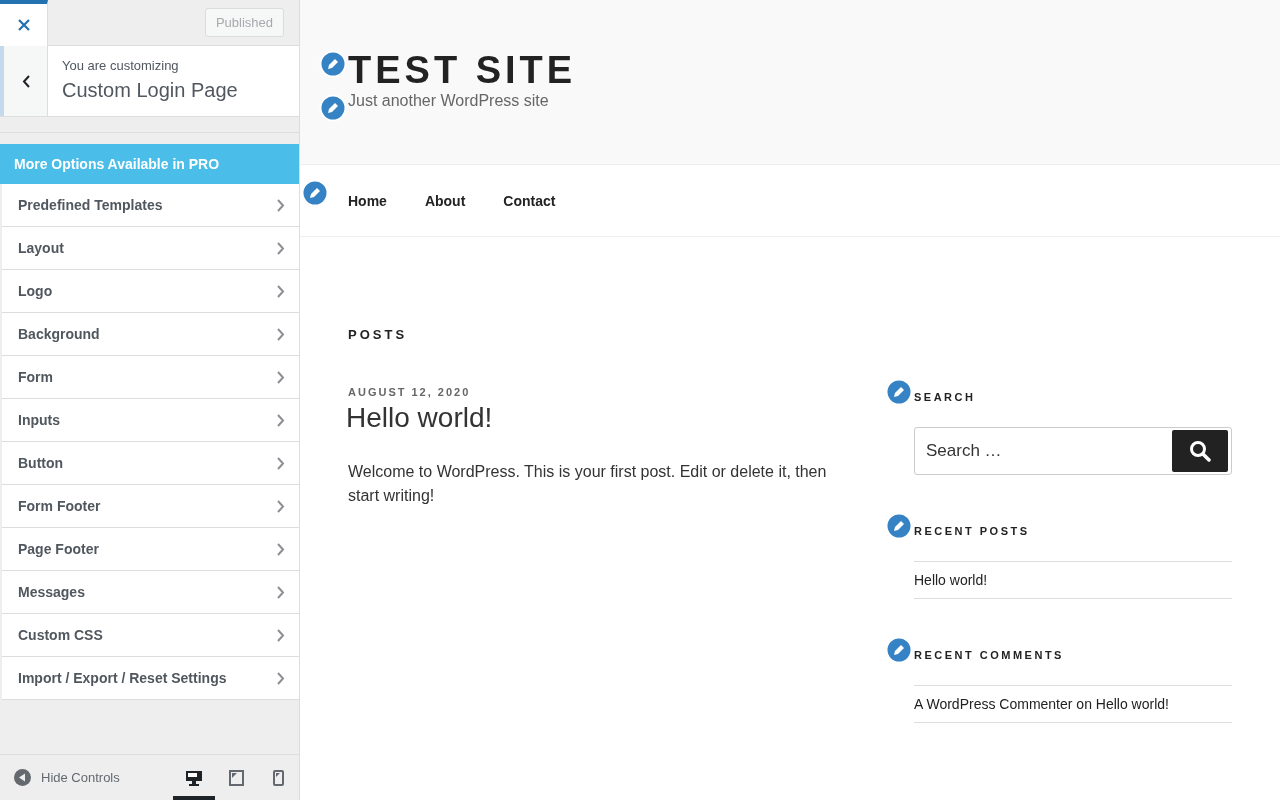  I want to click on nav-link: Contact, so click(529, 200).